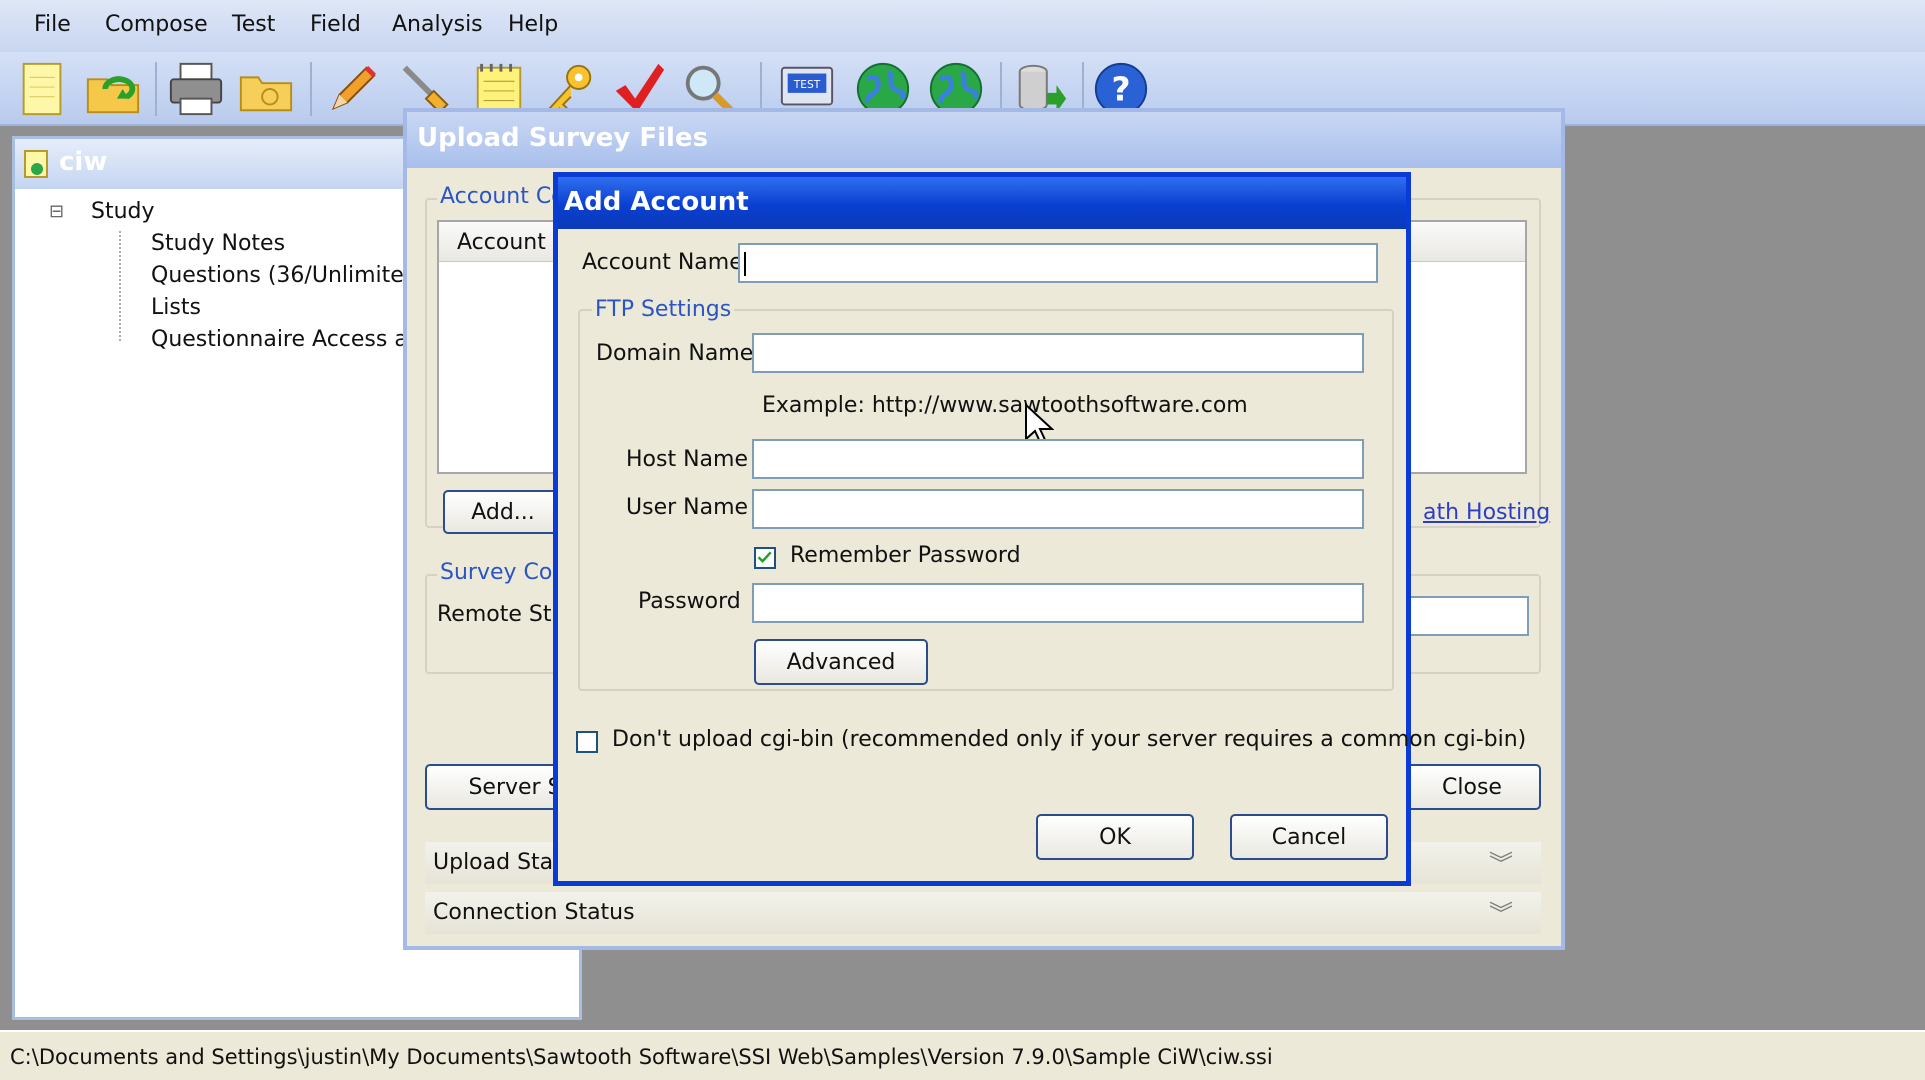 The width and height of the screenshot is (1925, 1080). Describe the element at coordinates (43, 89) in the screenshot. I see `new-study-icon` at that location.